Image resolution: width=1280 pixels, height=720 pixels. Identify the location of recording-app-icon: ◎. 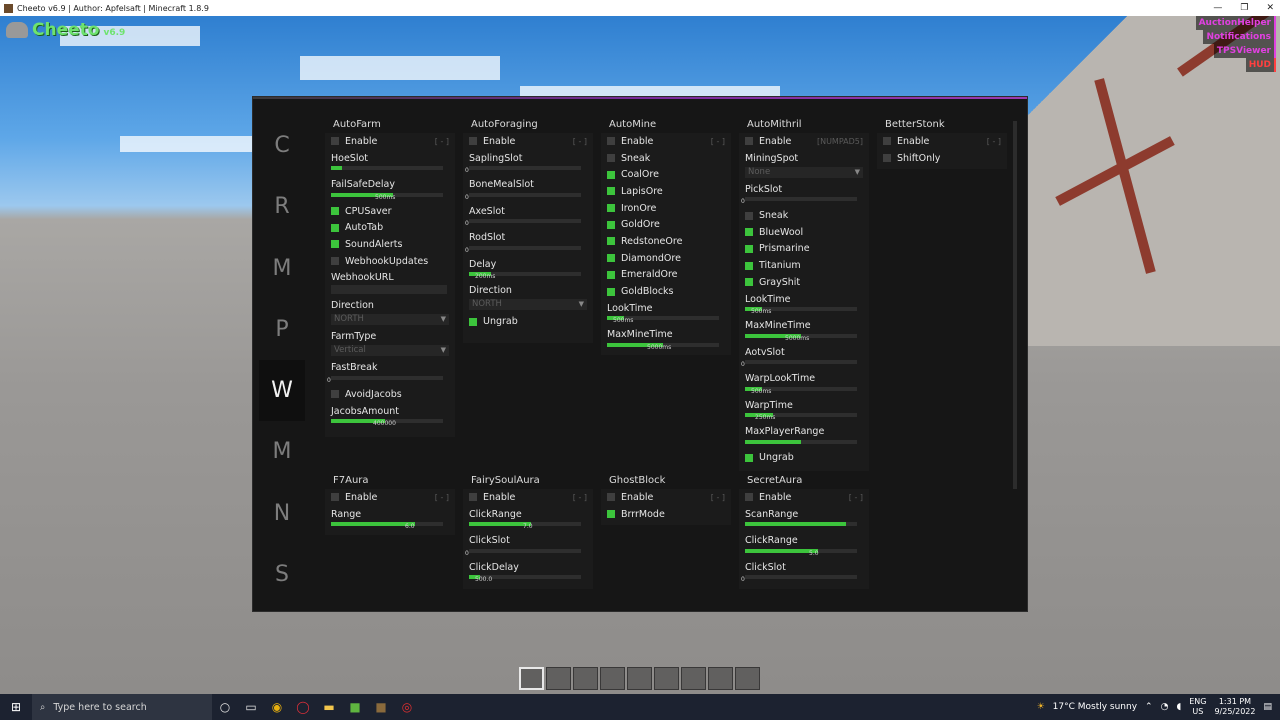
(407, 707).